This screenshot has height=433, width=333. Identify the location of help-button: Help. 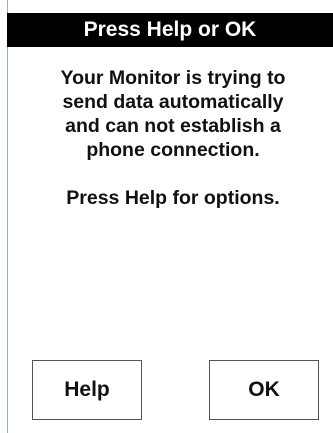
(87, 390).